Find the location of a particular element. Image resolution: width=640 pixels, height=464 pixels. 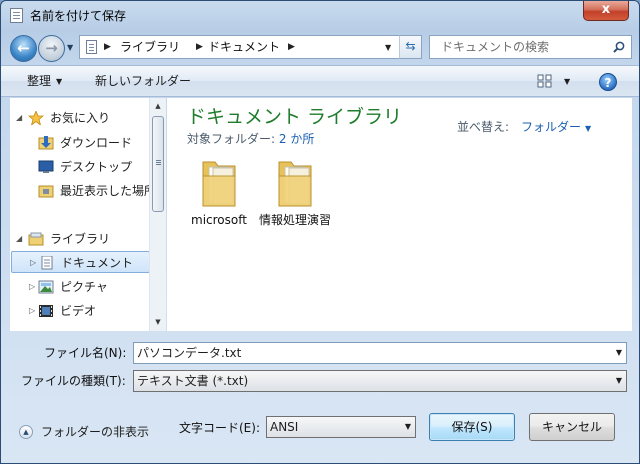

encoding-select: ANSI ▼ is located at coordinates (341, 427).